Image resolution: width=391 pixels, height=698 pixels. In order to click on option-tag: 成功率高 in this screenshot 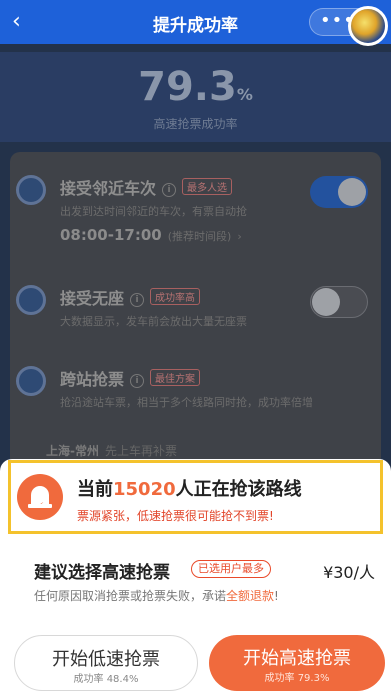, I will do `click(175, 296)`.